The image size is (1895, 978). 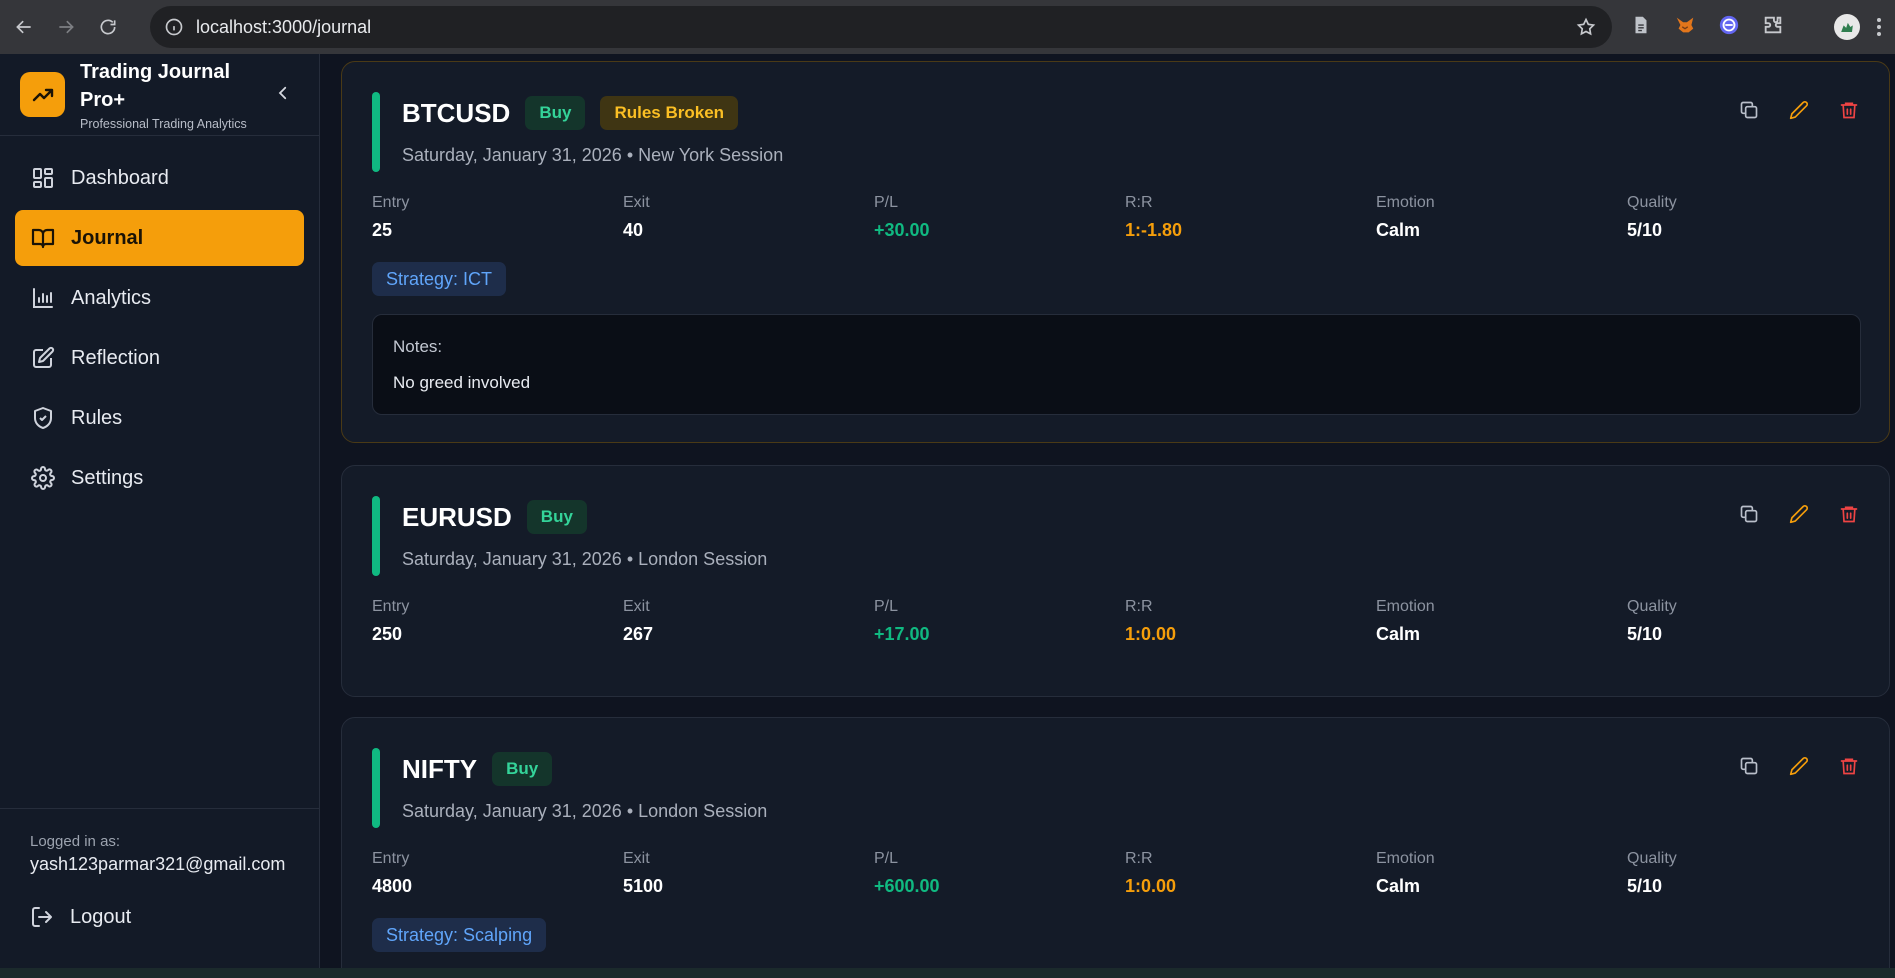 What do you see at coordinates (418, 346) in the screenshot?
I see `notes-label: Notes:` at bounding box center [418, 346].